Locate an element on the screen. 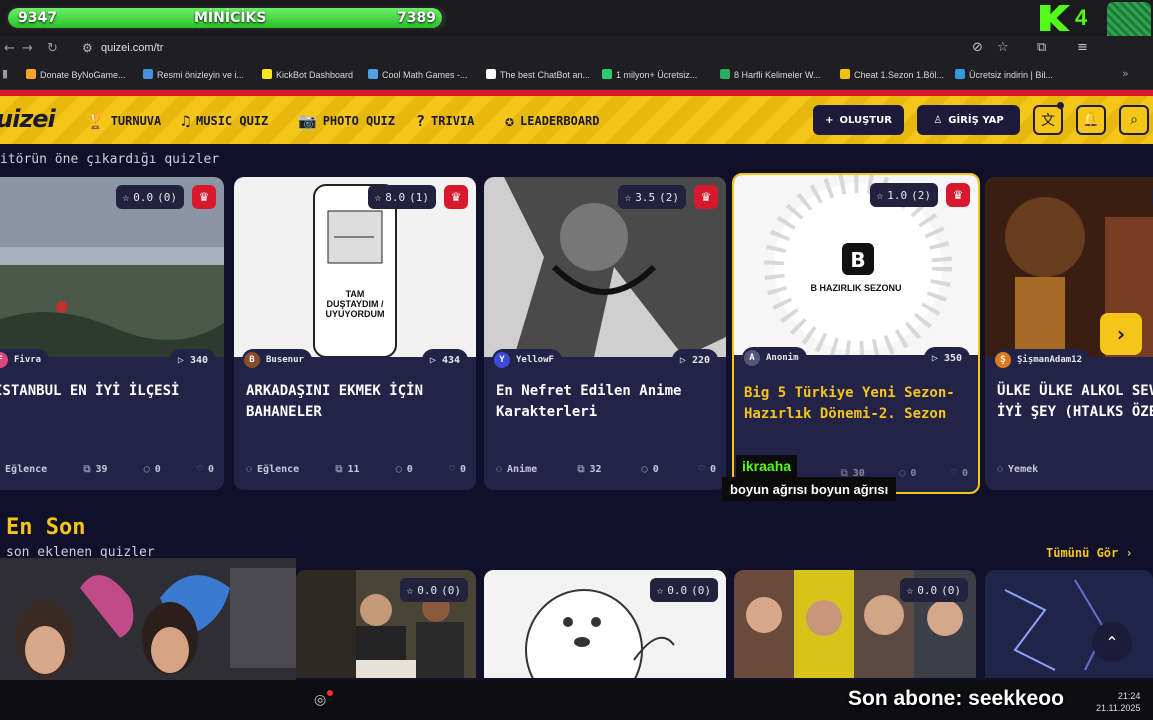 This screenshot has width=1153, height=720. quiz-title: En Nefret Edilen Anime Karakterleri is located at coordinates (607, 402).